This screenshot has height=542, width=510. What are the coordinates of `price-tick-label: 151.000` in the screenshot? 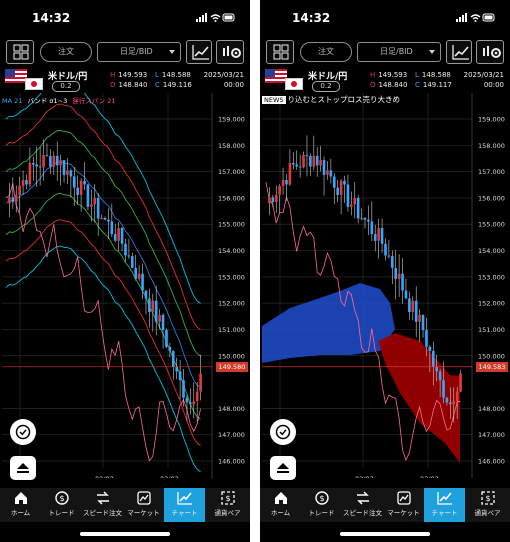 It's located at (231, 330).